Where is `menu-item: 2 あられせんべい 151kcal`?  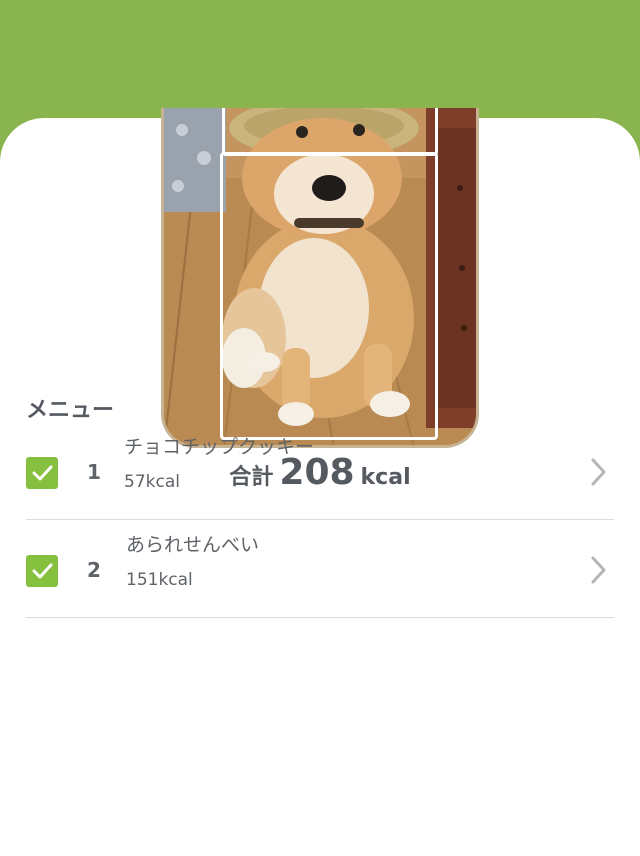
menu-item: 2 あられせんべい 151kcal is located at coordinates (320, 570).